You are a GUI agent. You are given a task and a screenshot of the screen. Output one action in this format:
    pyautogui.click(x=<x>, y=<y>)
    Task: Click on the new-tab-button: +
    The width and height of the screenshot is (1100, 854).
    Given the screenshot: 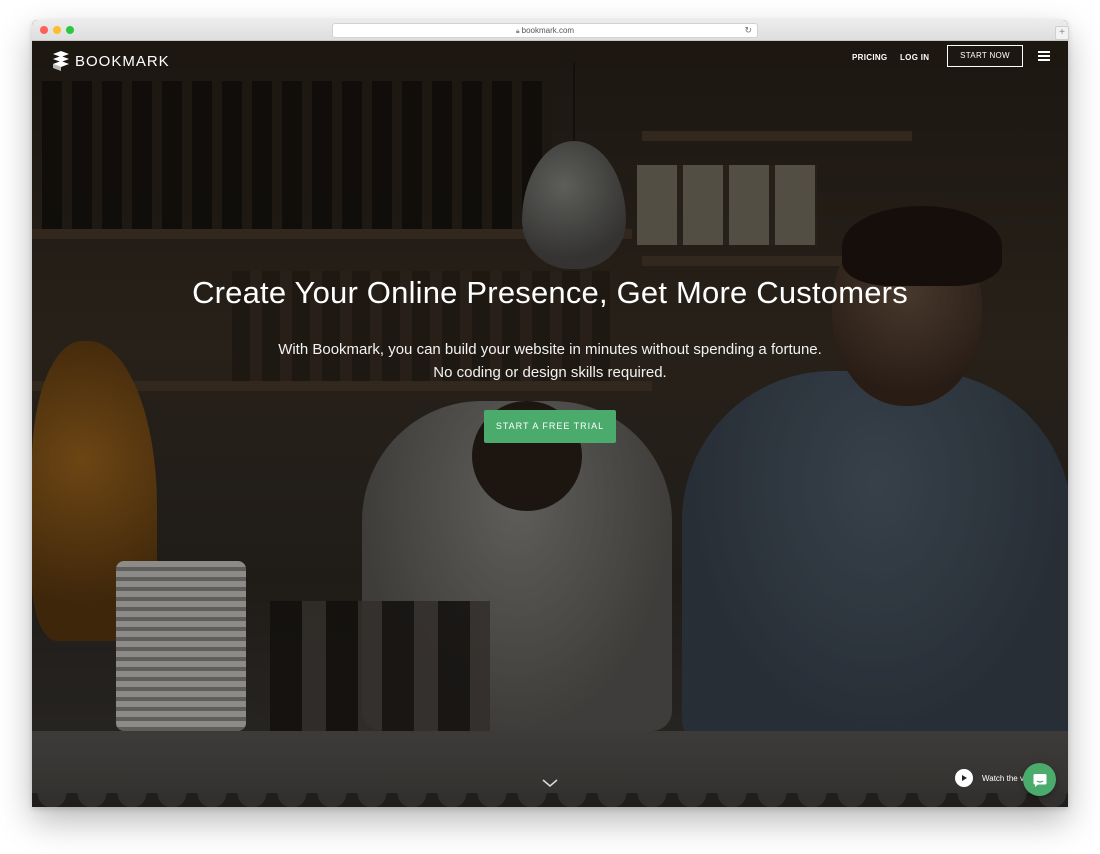 What is the action you would take?
    pyautogui.click(x=1062, y=33)
    